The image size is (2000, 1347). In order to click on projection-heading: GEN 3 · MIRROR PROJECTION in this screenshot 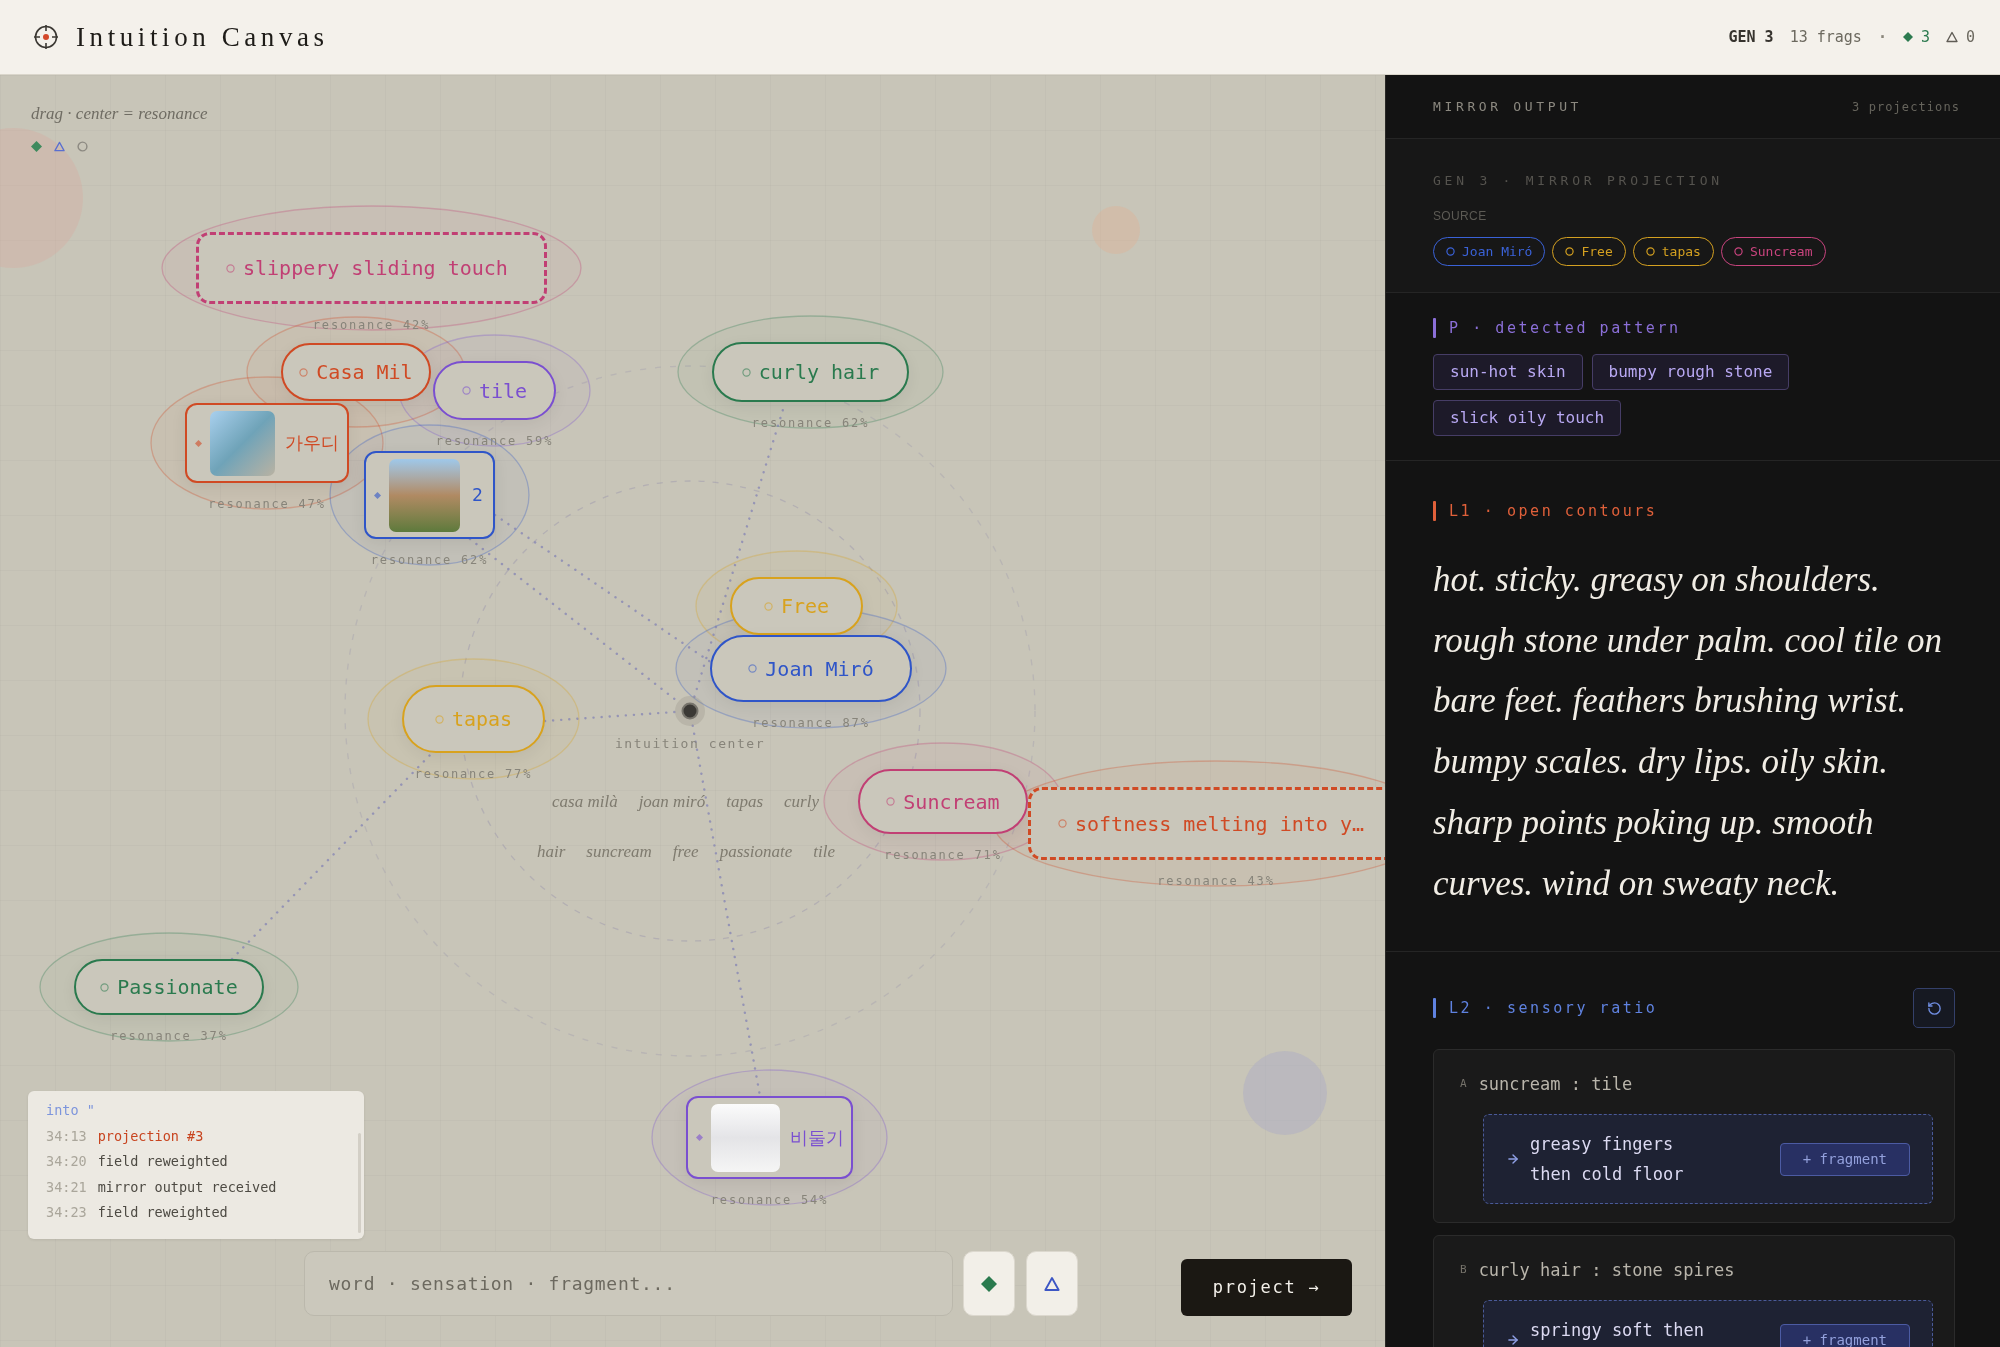, I will do `click(1578, 181)`.